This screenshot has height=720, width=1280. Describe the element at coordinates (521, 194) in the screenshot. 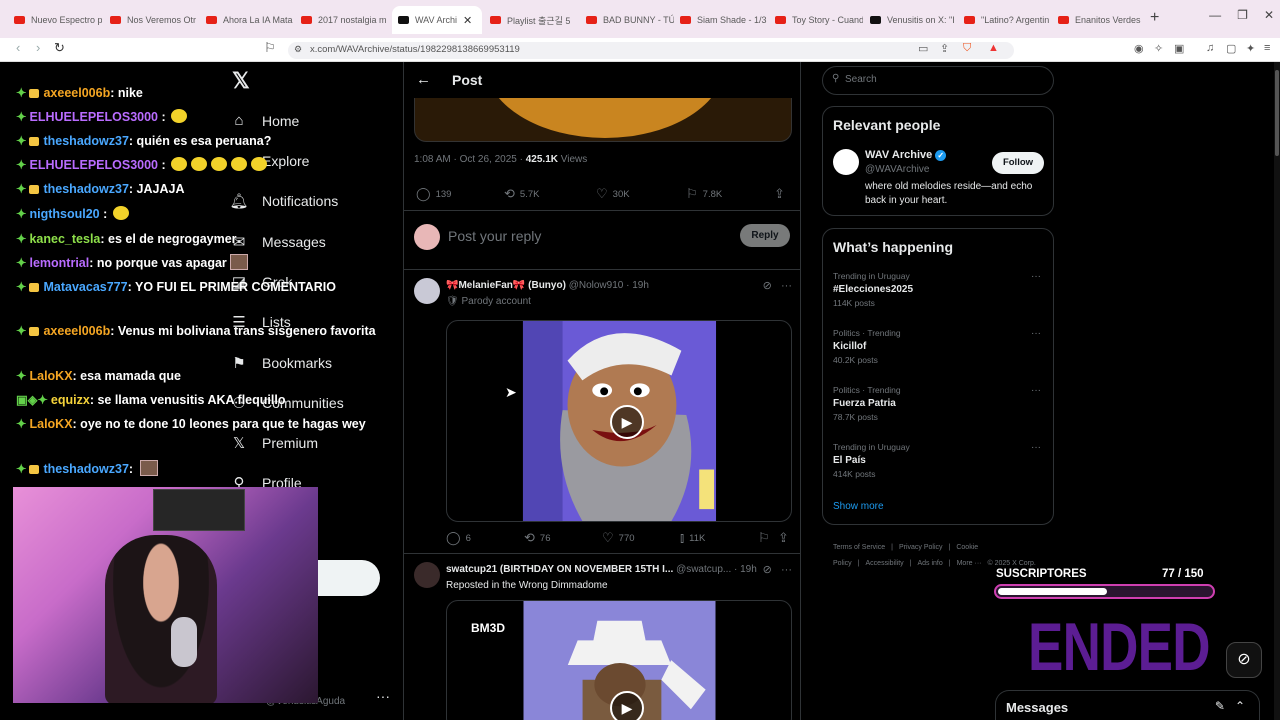

I see `repost-action: ⟲ 5.7K` at that location.